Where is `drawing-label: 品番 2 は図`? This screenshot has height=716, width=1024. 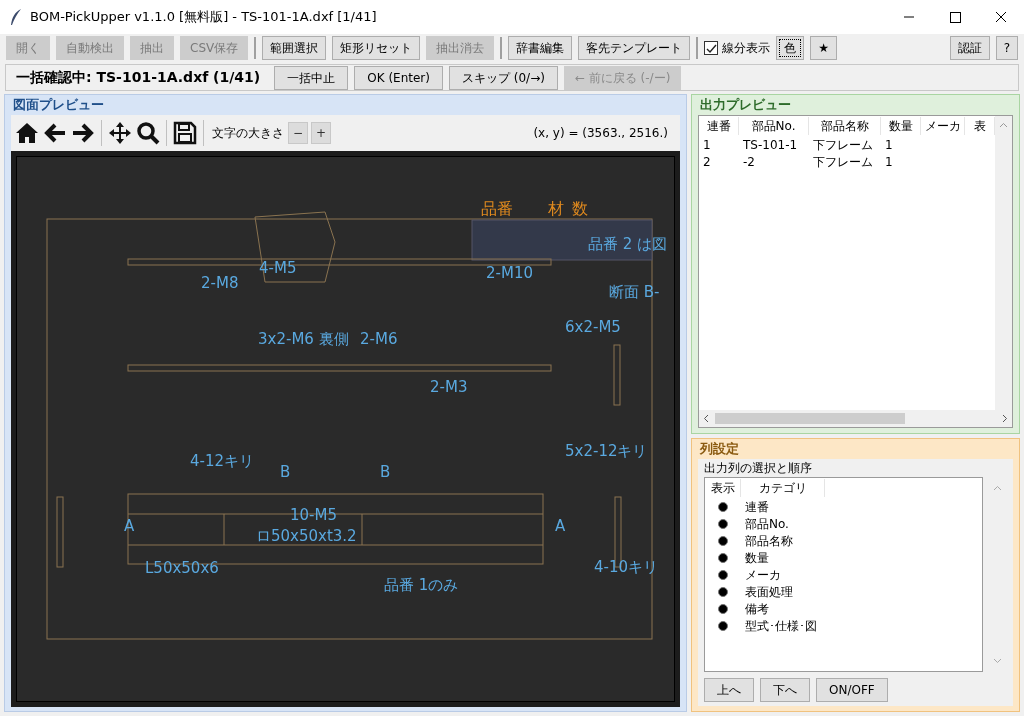
drawing-label: 品番 2 は図 is located at coordinates (628, 244).